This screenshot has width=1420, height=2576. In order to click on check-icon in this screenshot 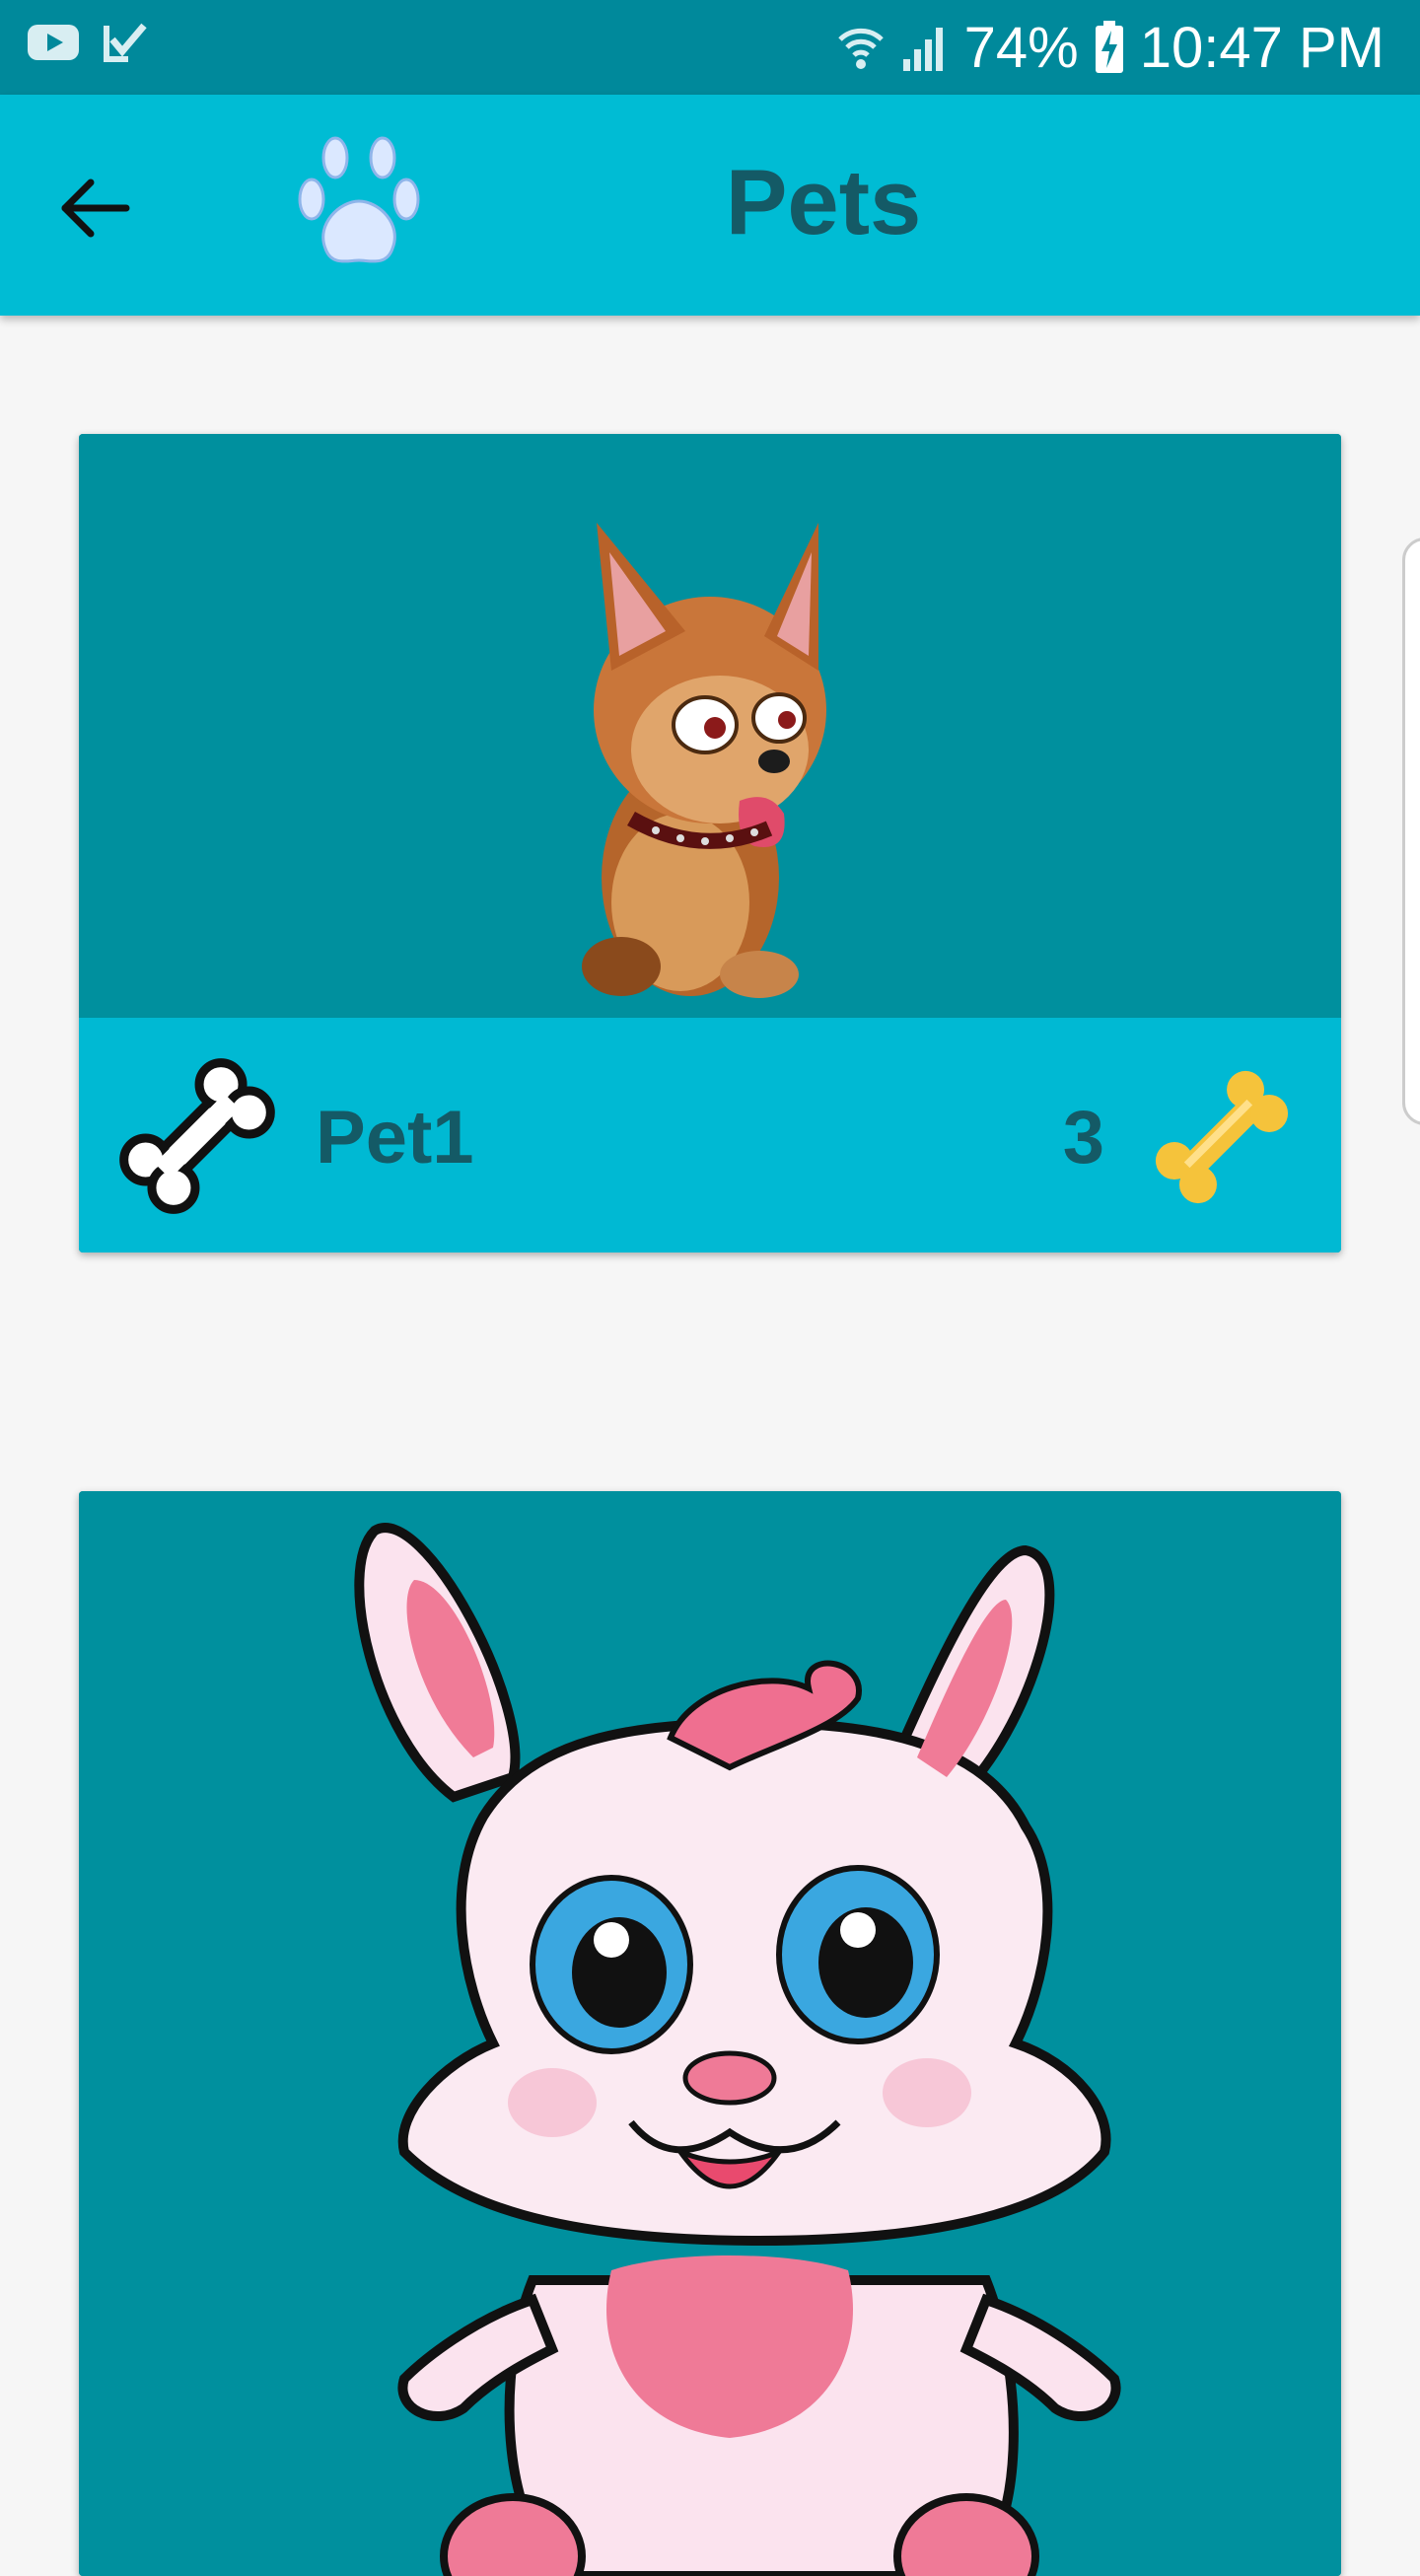, I will do `click(125, 42)`.